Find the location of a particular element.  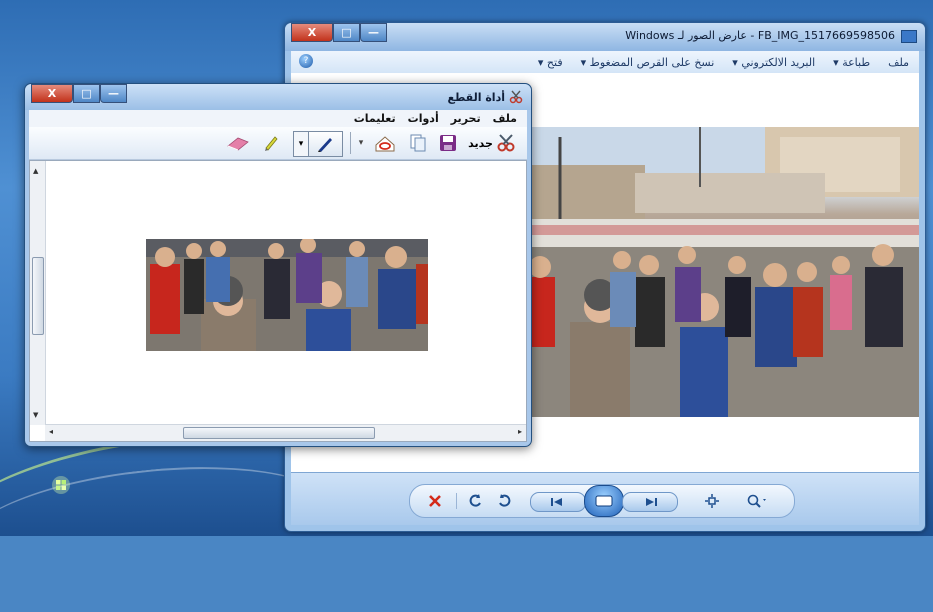

save-icon is located at coordinates (448, 143).